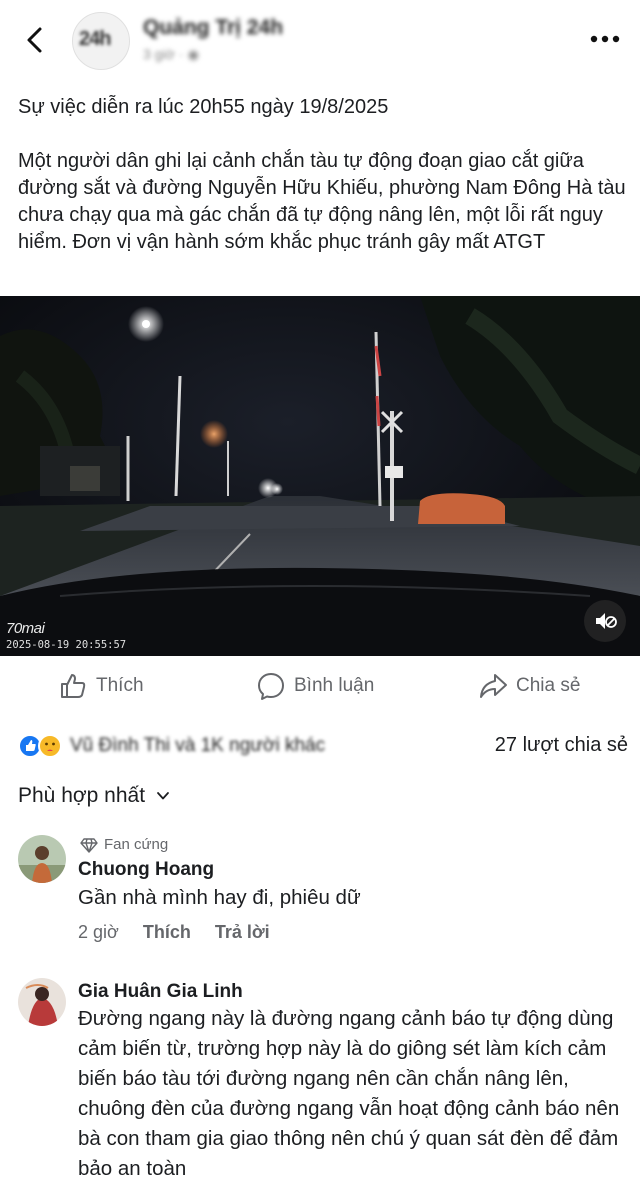 The height and width of the screenshot is (1184, 640). Describe the element at coordinates (271, 686) in the screenshot. I see `comment-icon` at that location.